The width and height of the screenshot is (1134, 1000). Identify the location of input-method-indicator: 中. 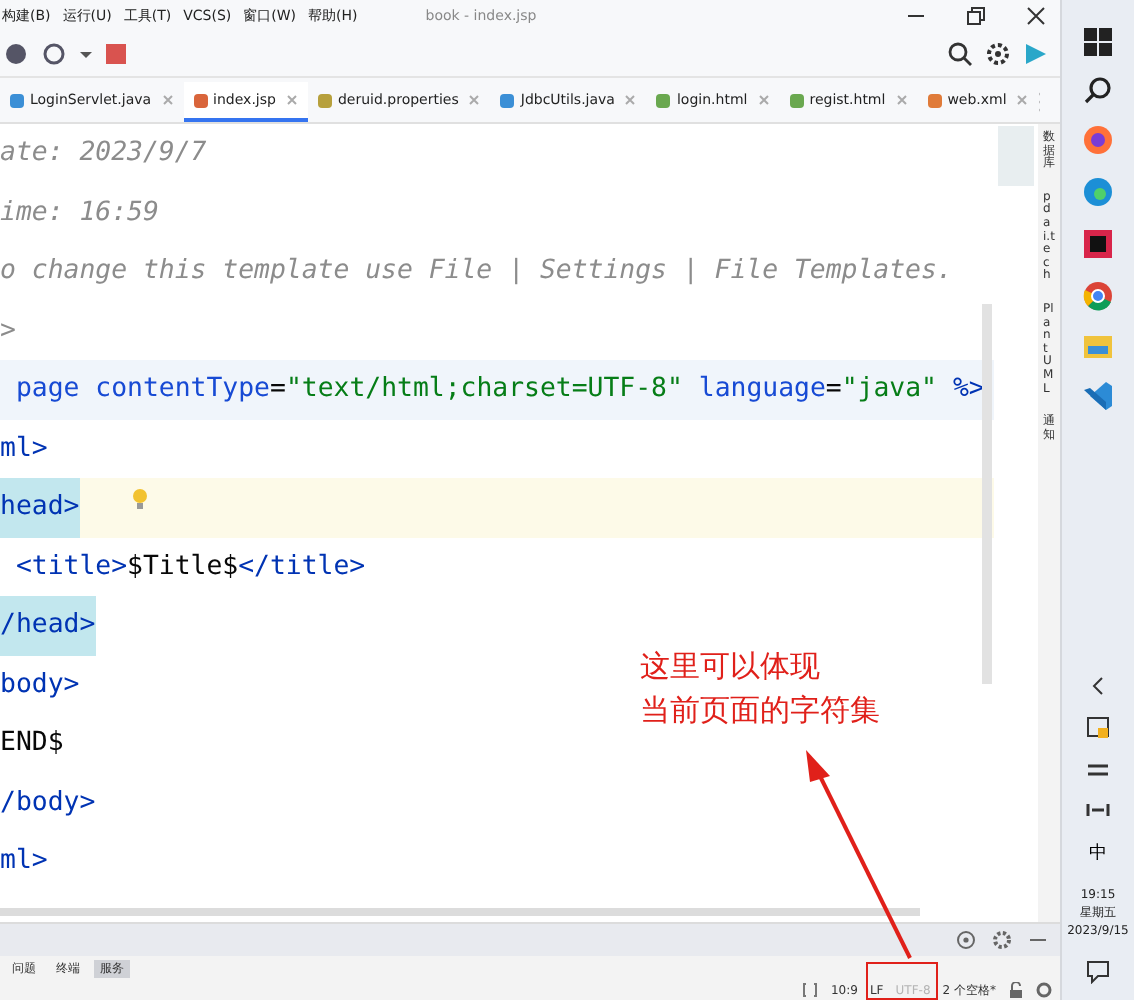
(1098, 853).